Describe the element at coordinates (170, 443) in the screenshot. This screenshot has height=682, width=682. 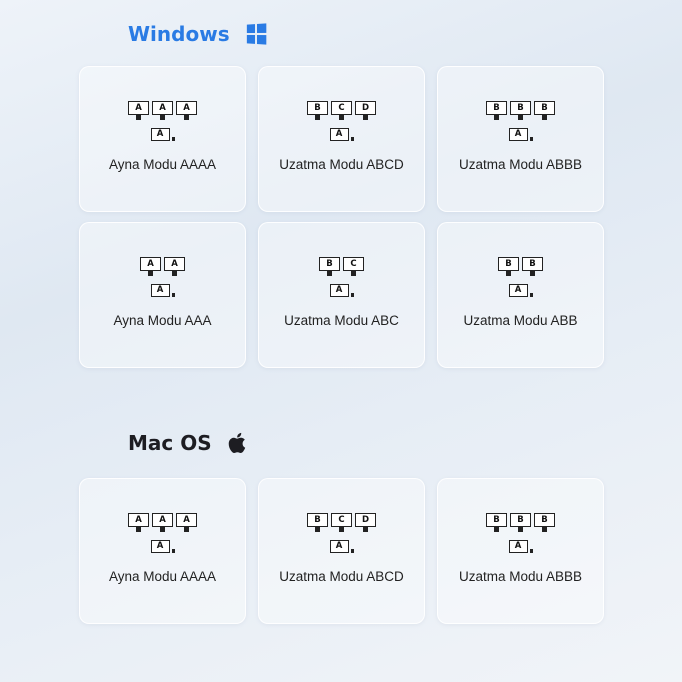
I see `mac-title-text: Mac OS` at that location.